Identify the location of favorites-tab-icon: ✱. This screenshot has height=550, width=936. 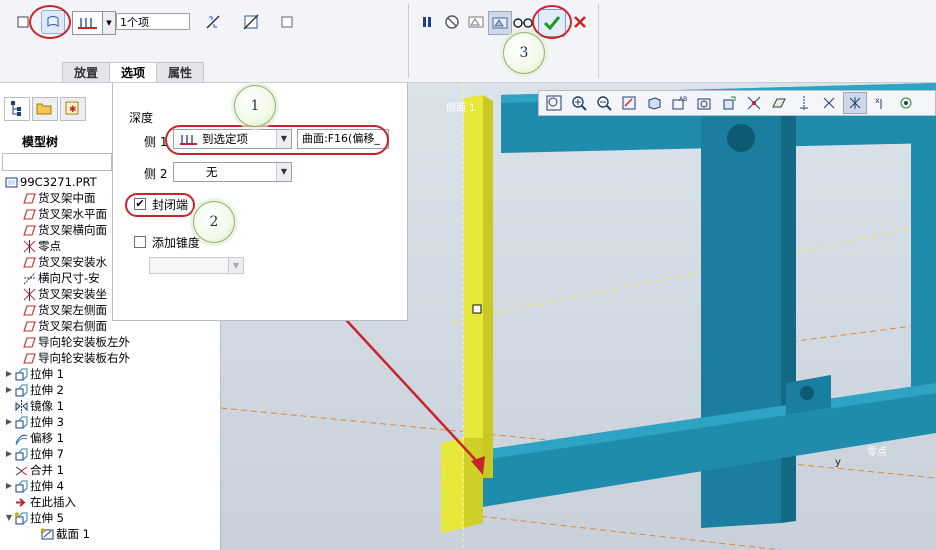
(73, 109).